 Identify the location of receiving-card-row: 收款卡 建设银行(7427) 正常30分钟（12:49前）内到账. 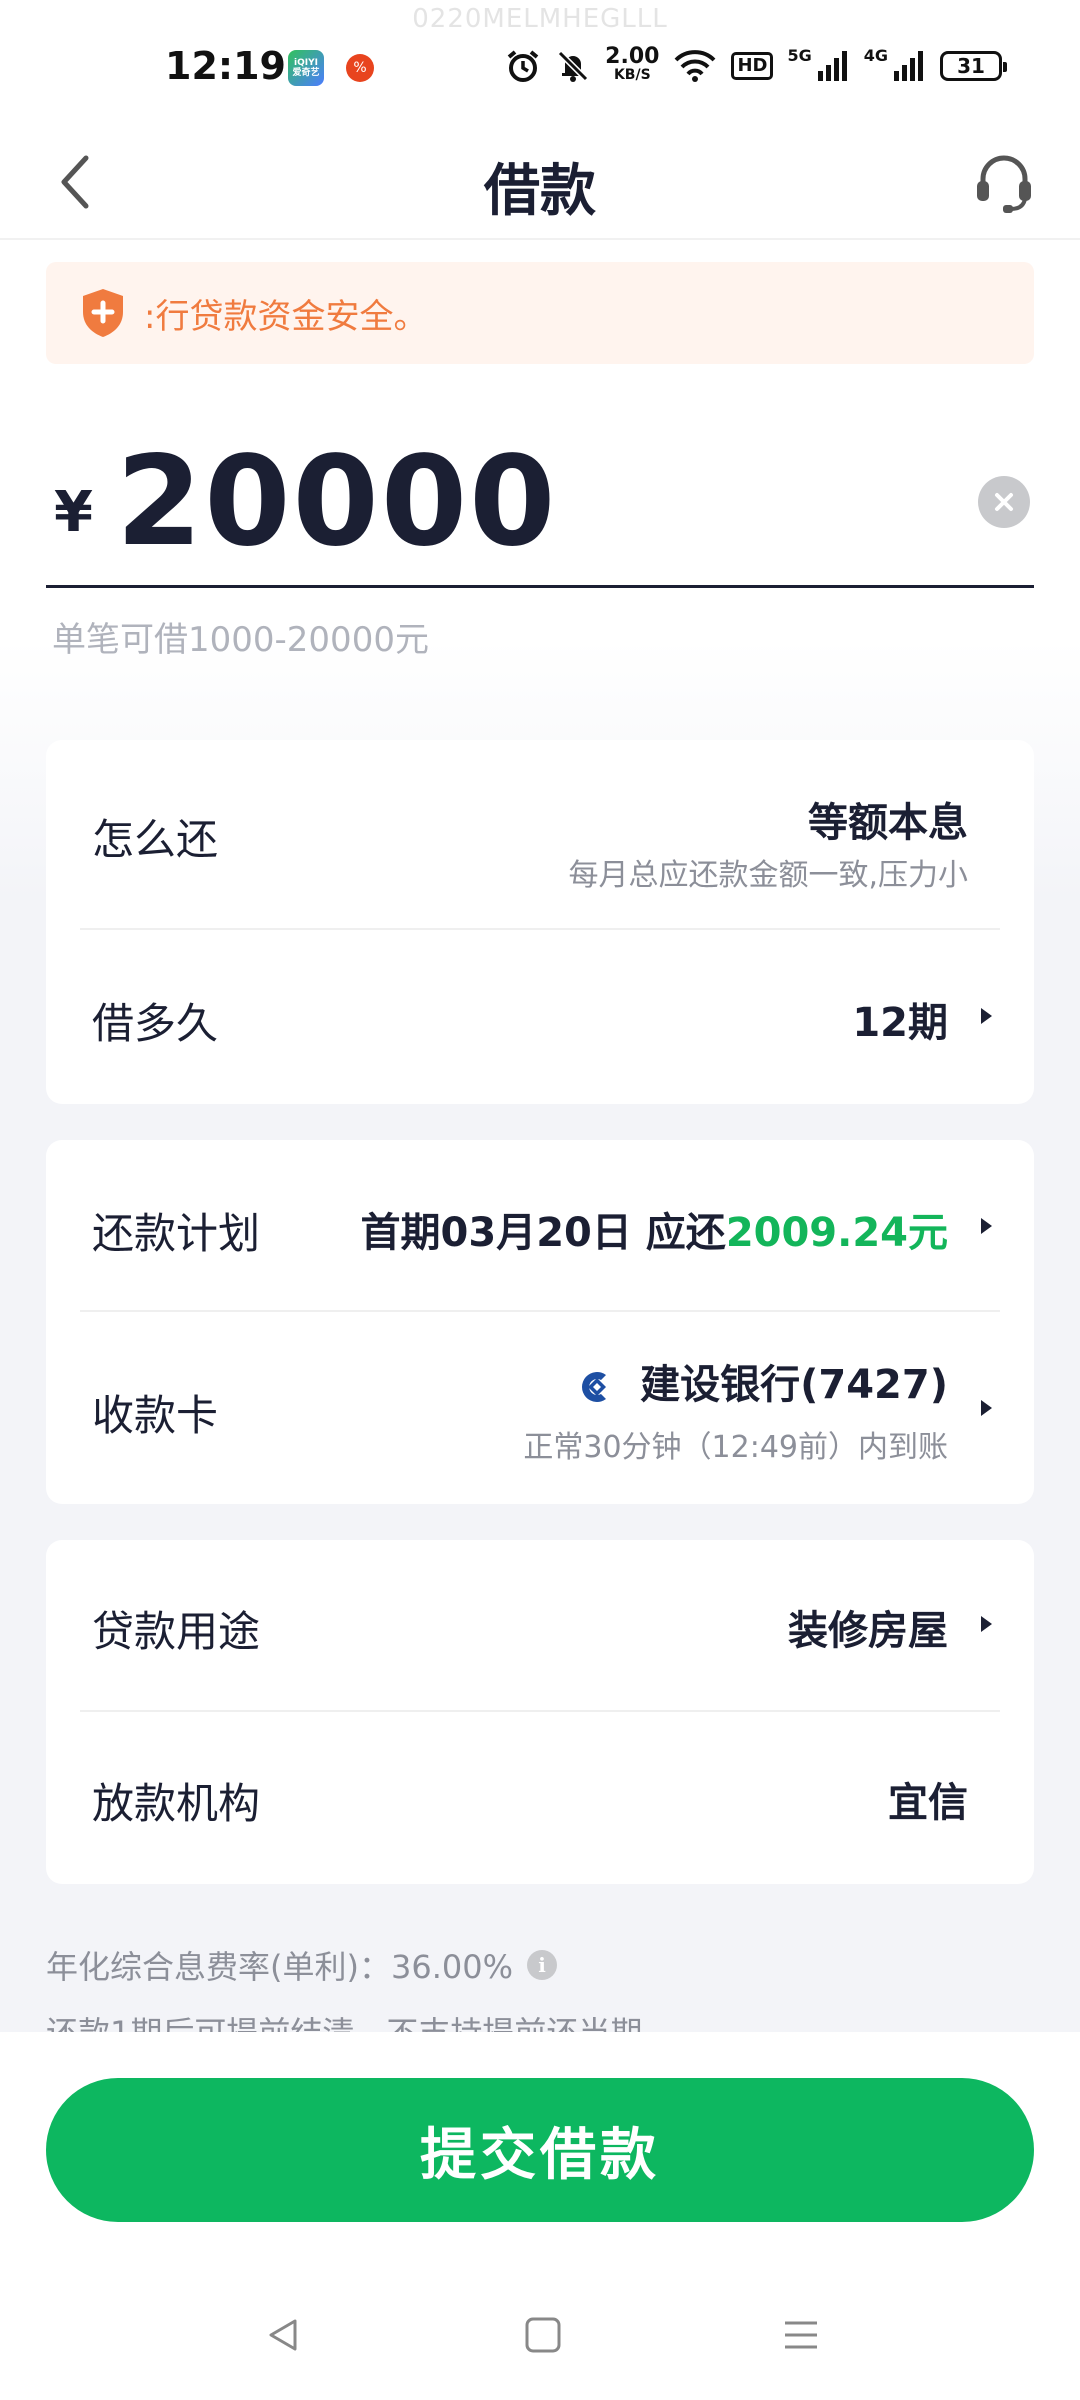
(540, 1408).